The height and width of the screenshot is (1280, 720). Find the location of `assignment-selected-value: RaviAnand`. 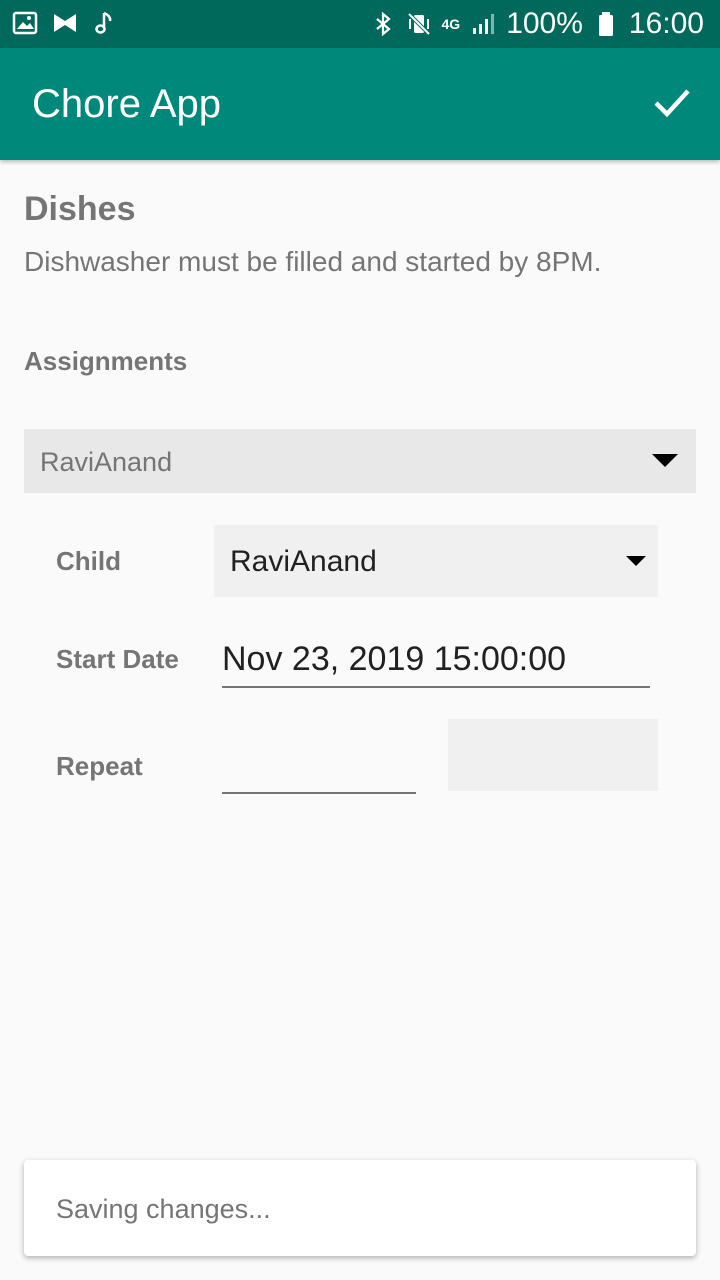

assignment-selected-value: RaviAnand is located at coordinates (106, 462).